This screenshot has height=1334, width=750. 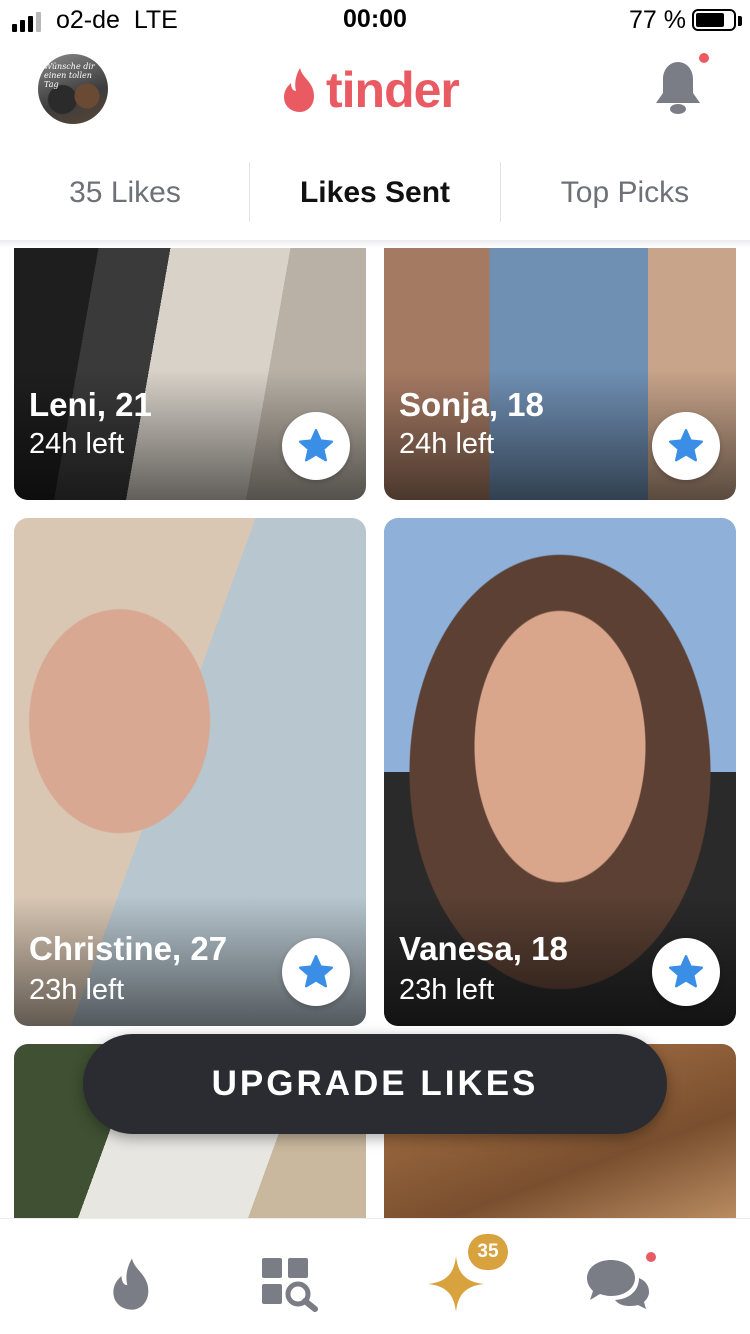 I want to click on tab-likes-sent: Likes Sent, so click(x=375, y=193).